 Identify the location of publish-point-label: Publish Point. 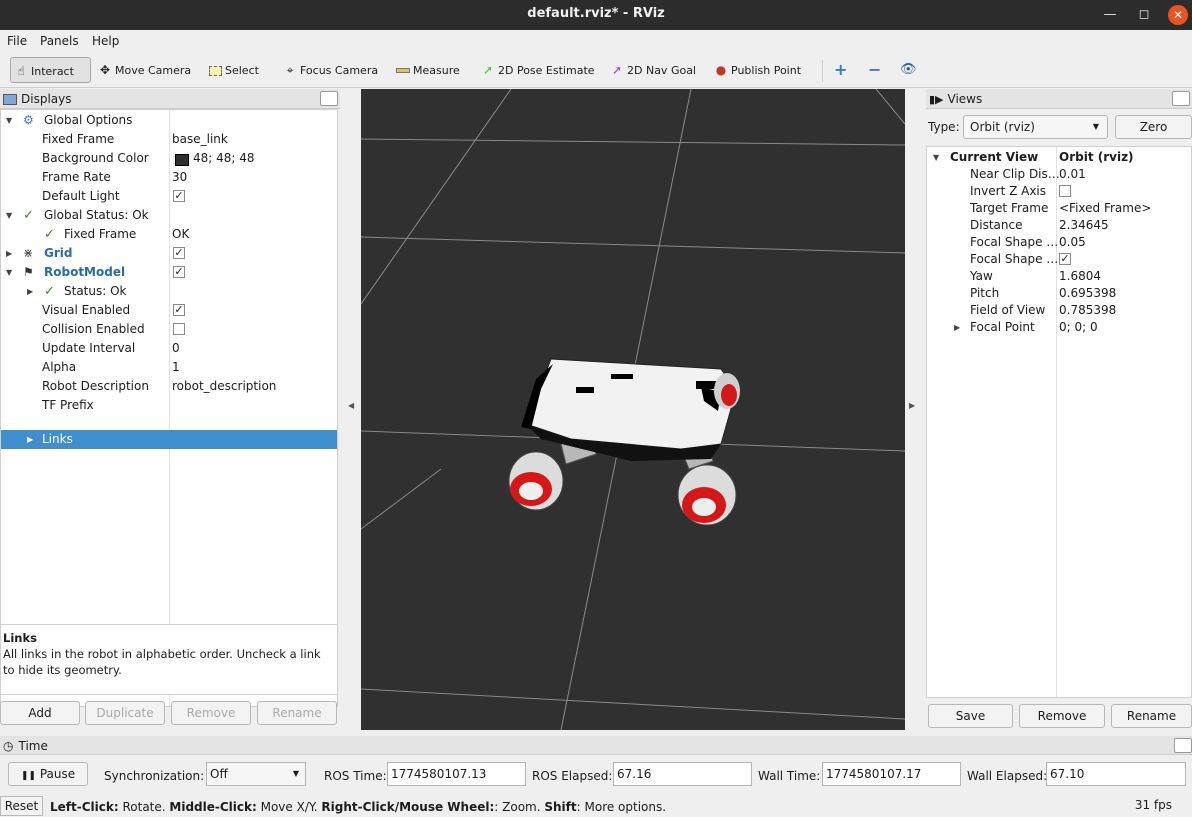
(766, 70).